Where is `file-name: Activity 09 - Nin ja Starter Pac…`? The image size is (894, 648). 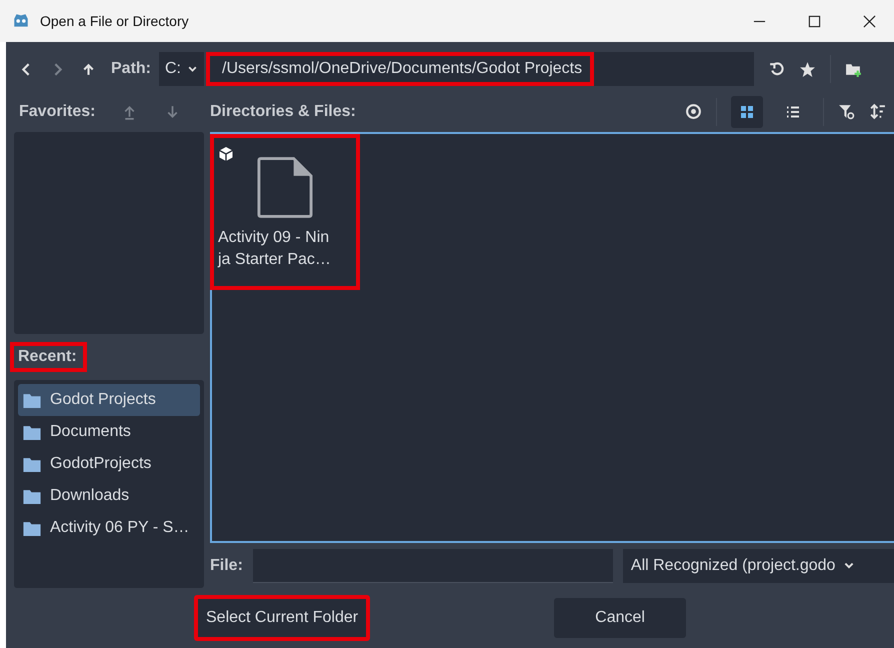 file-name: Activity 09 - Nin ja Starter Pac… is located at coordinates (273, 249).